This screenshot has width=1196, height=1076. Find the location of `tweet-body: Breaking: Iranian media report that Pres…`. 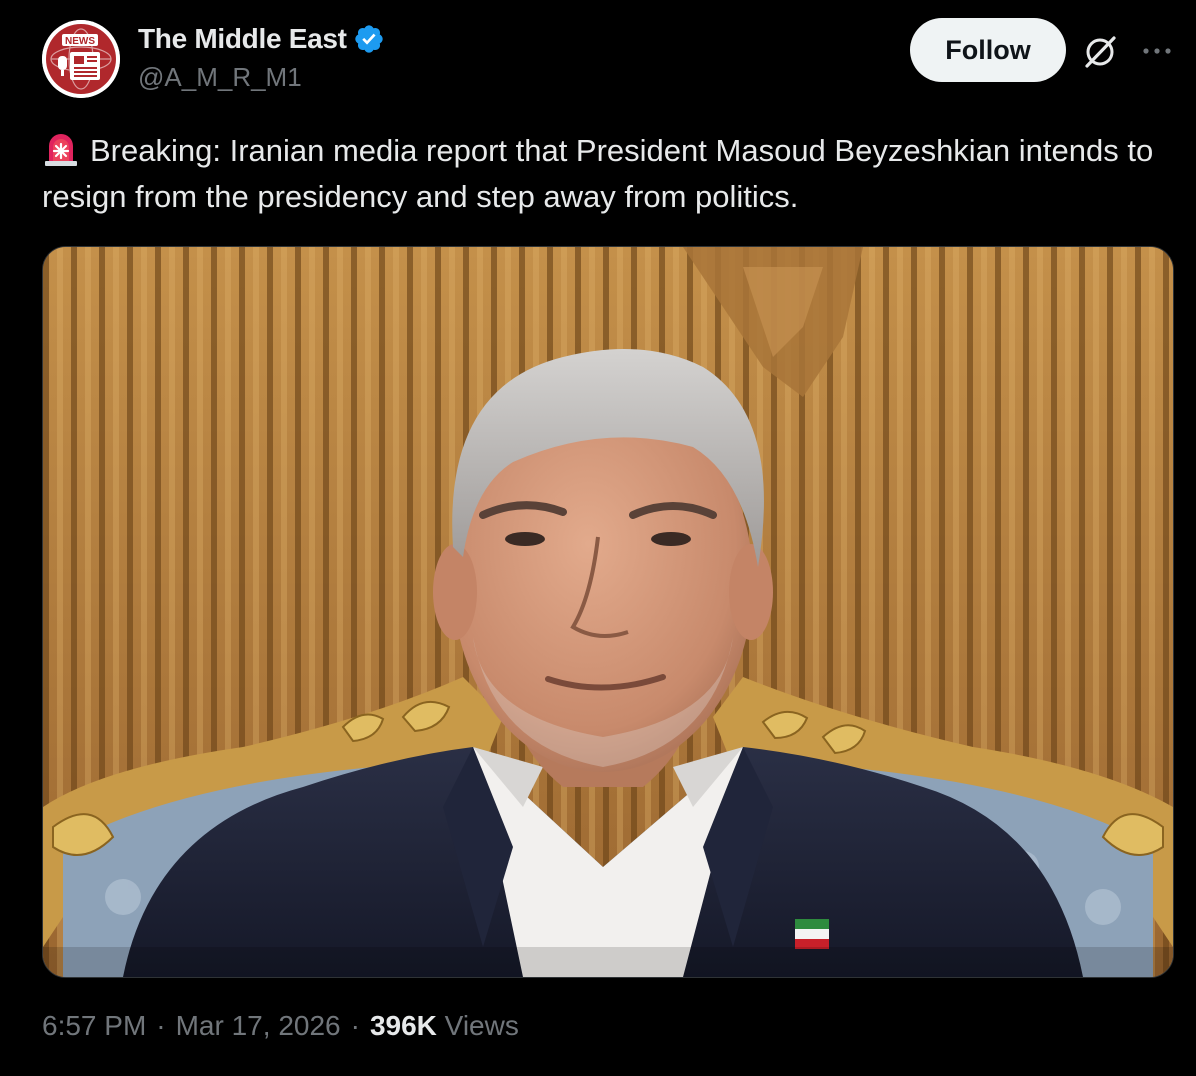

tweet-body: Breaking: Iranian media report that Pres… is located at coordinates (598, 173).